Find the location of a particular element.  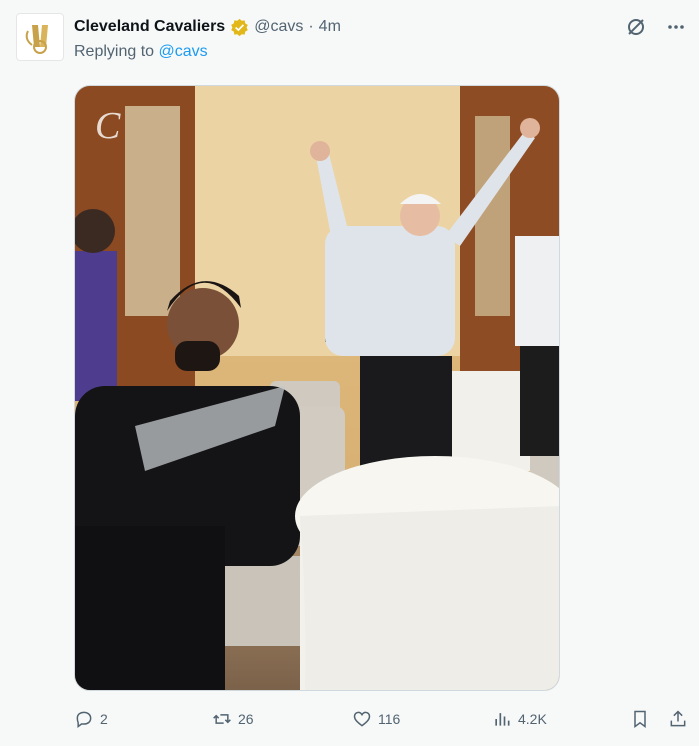

tweet-top-actions is located at coordinates (656, 27).